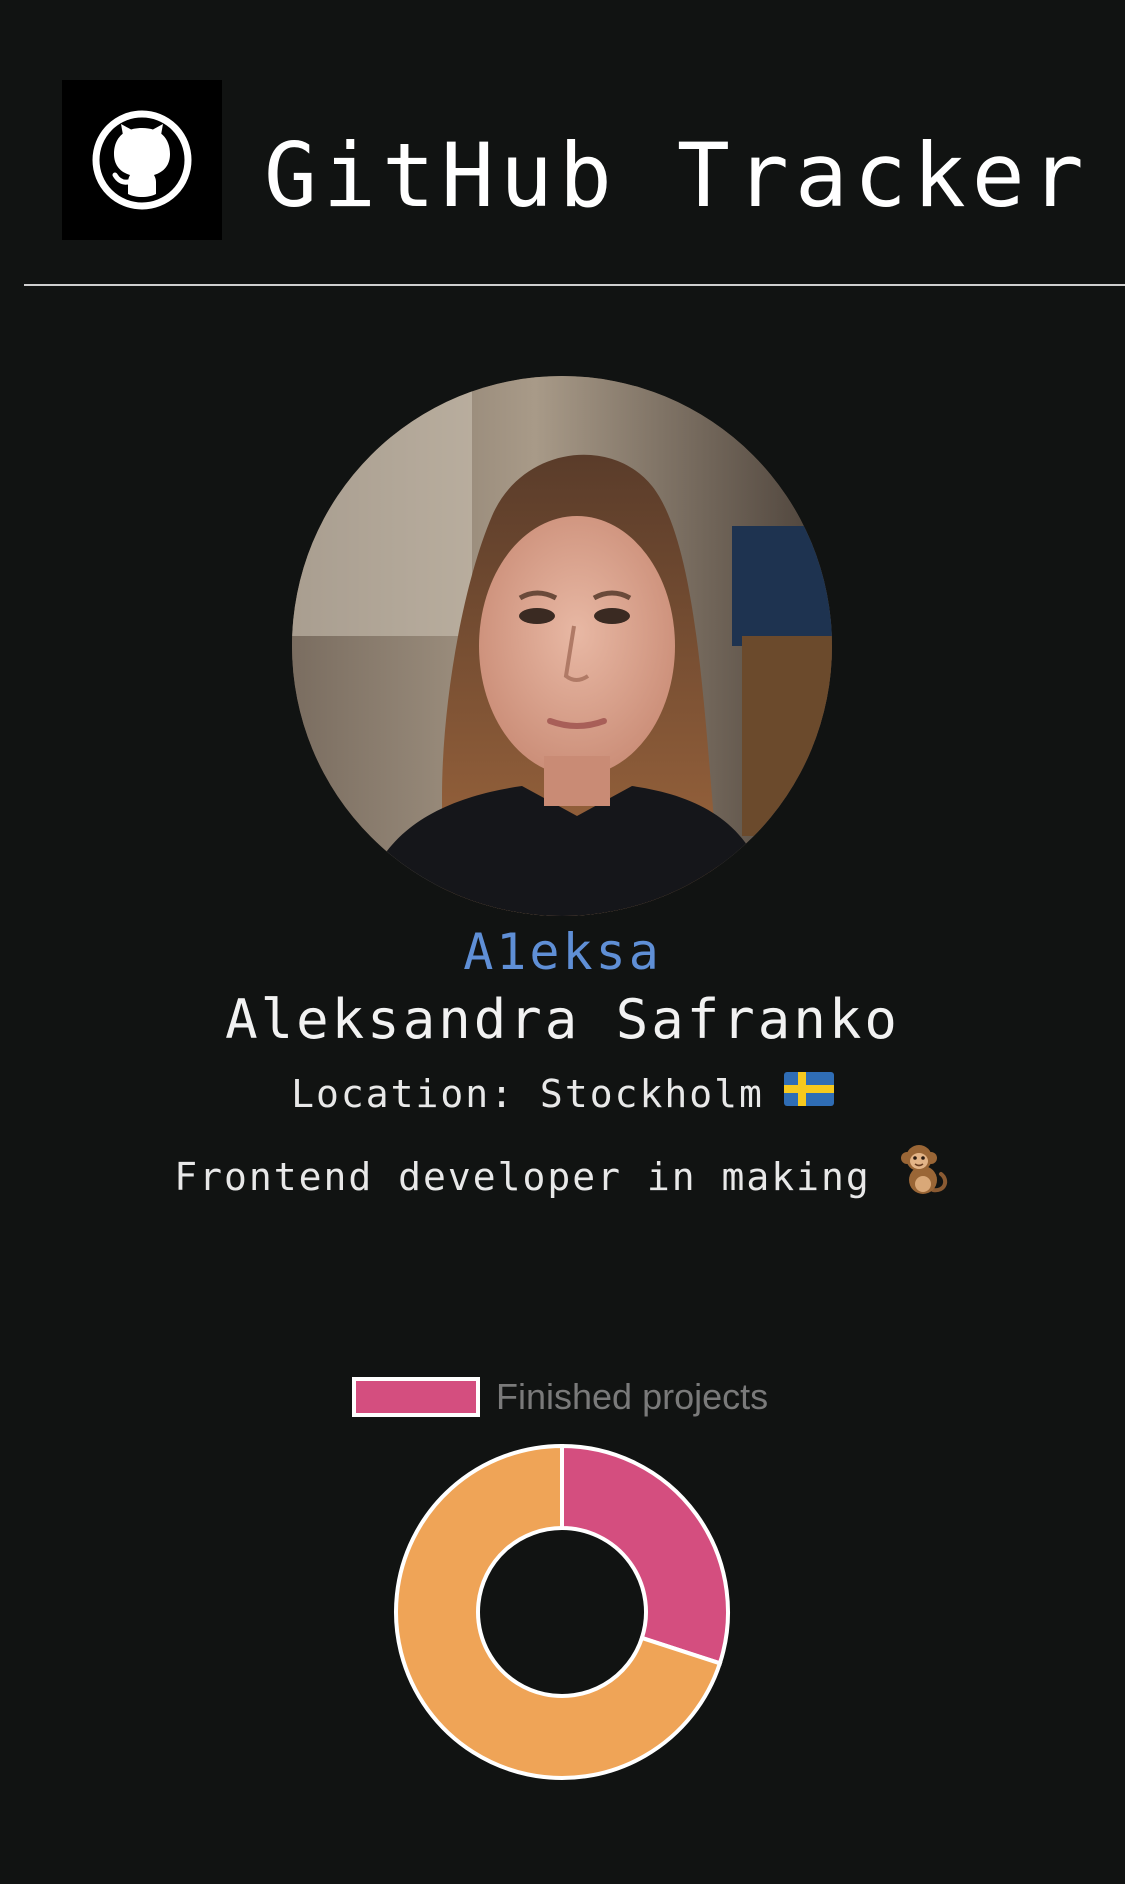 The image size is (1125, 1884). Describe the element at coordinates (808, 1093) in the screenshot. I see `sweden-flag-icon` at that location.